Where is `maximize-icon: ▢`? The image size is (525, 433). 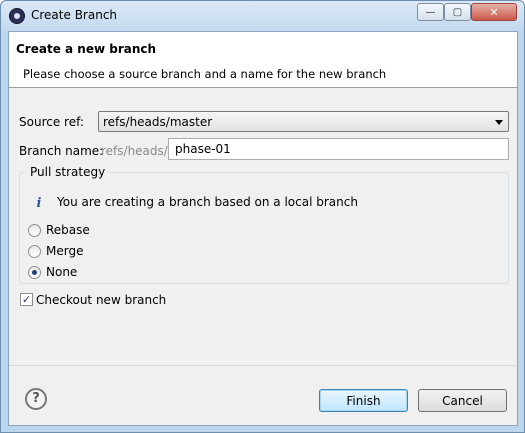
maximize-icon: ▢ is located at coordinates (457, 12).